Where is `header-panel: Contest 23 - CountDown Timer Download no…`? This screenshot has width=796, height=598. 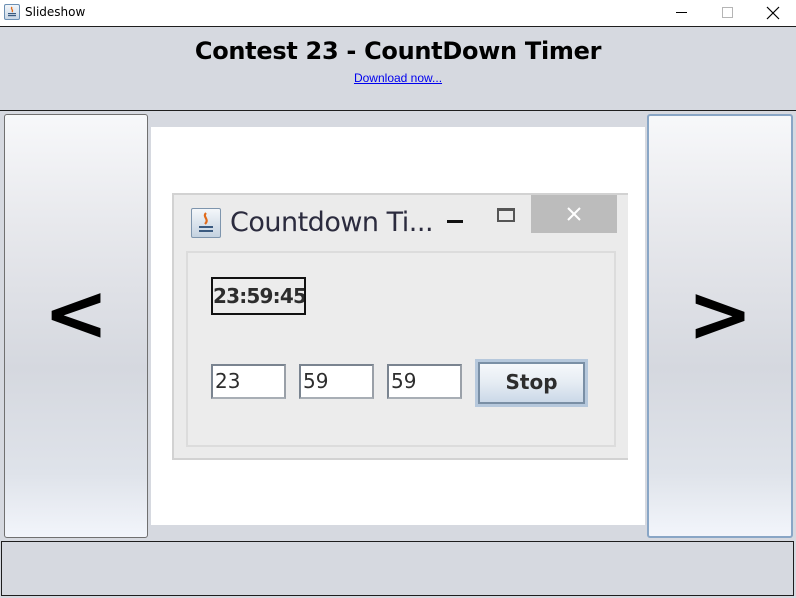
header-panel: Contest 23 - CountDown Timer Download no… is located at coordinates (398, 69).